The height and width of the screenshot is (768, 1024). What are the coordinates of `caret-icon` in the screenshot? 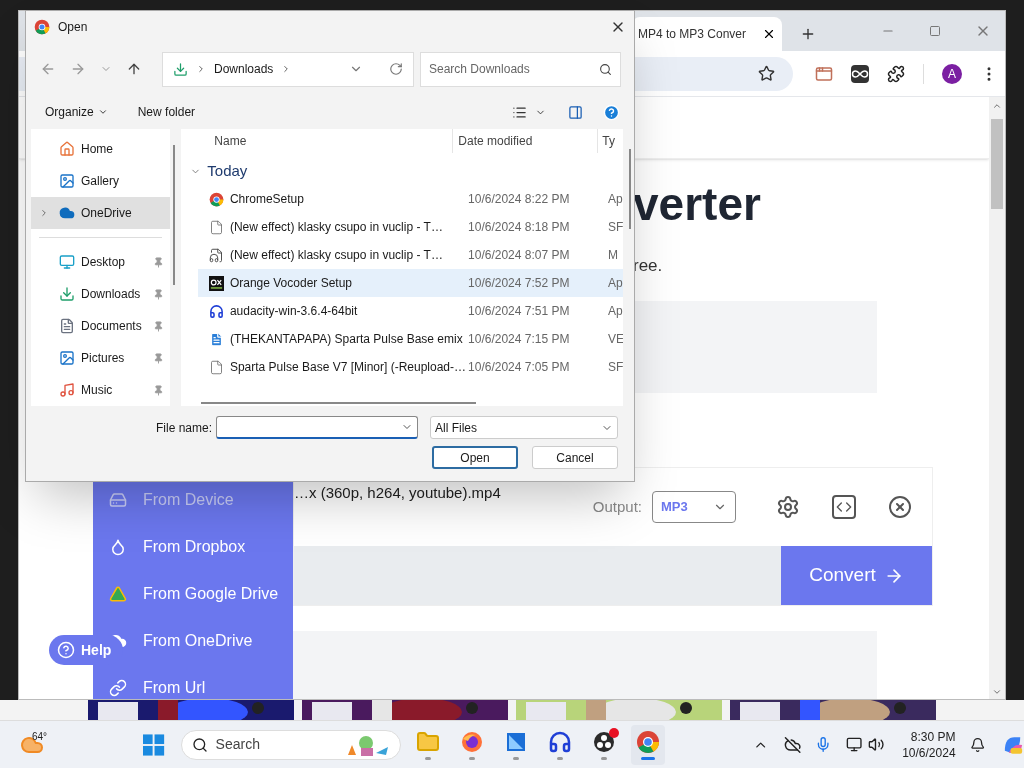 It's located at (102, 112).